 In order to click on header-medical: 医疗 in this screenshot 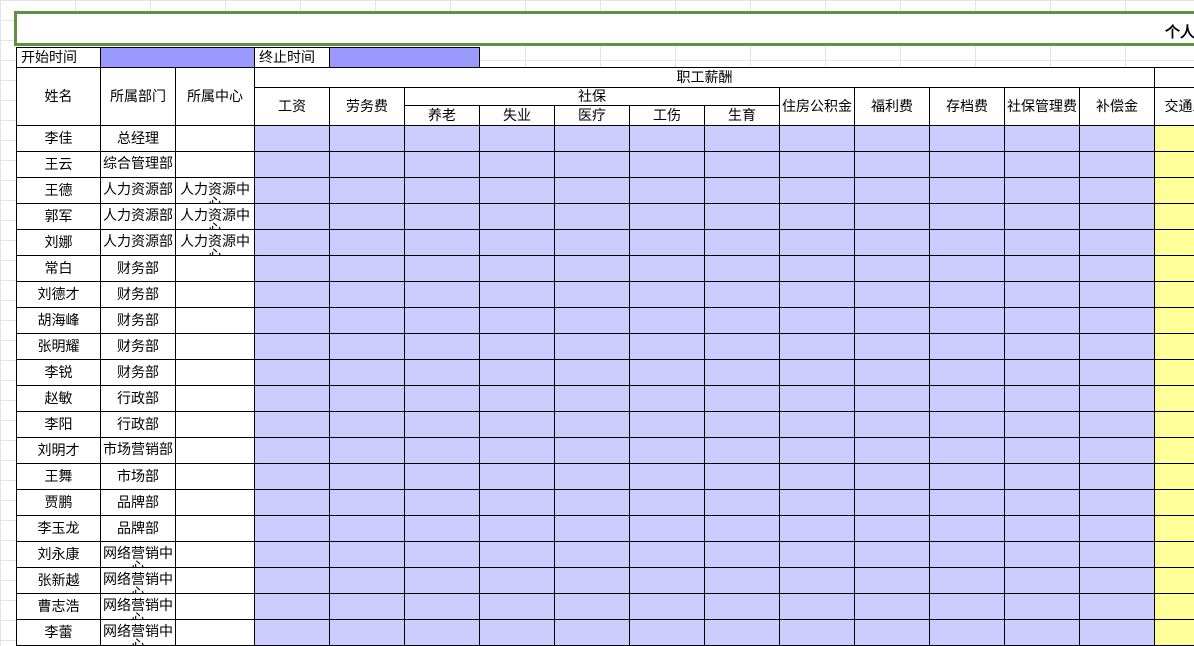, I will do `click(592, 115)`.